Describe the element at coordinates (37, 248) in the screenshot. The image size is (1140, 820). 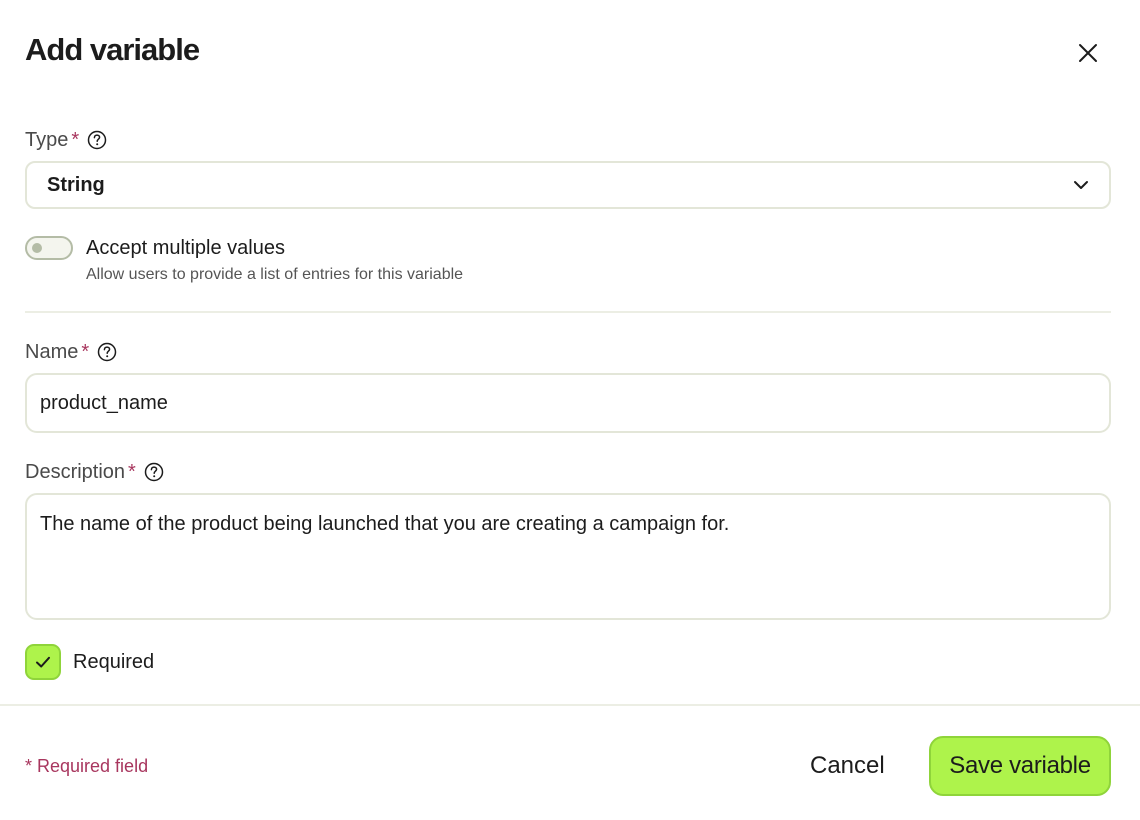
I see `toggle-knob` at that location.